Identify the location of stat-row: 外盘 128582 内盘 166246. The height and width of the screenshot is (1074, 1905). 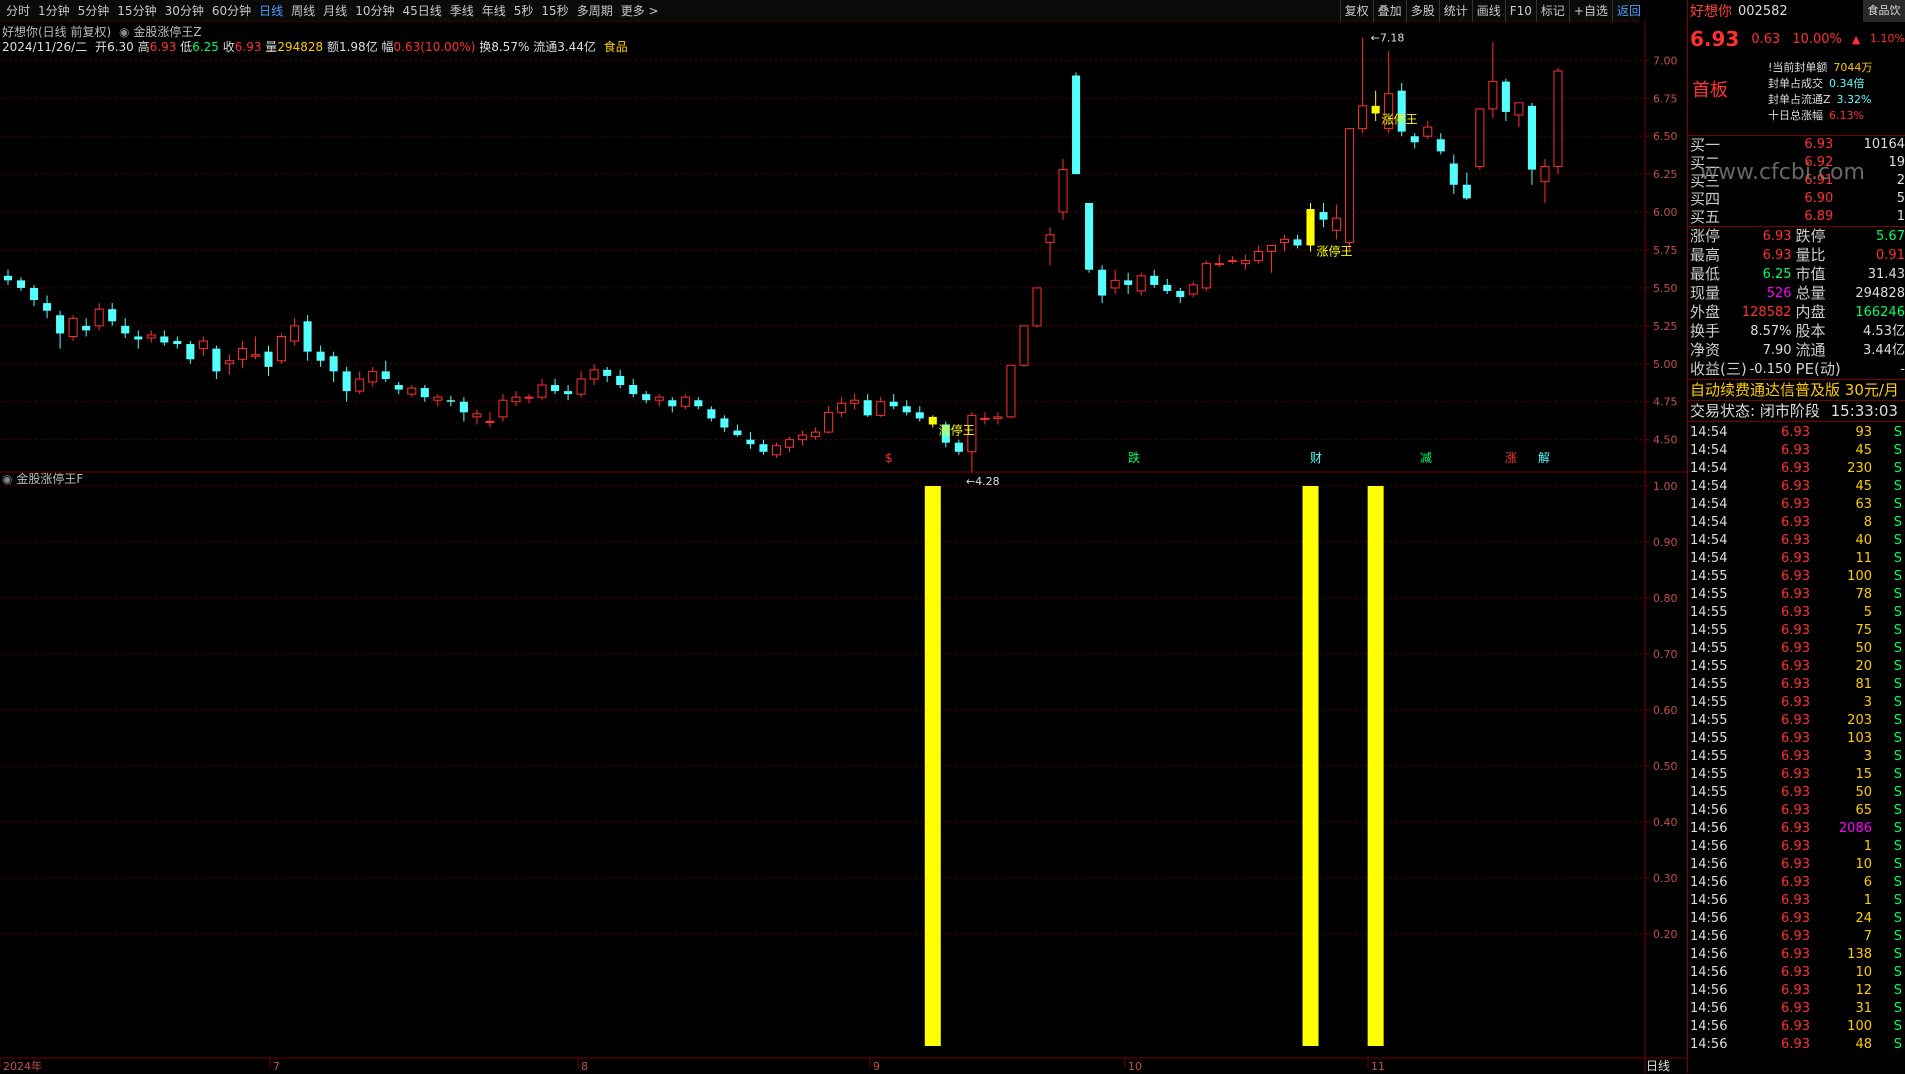
(1796, 312).